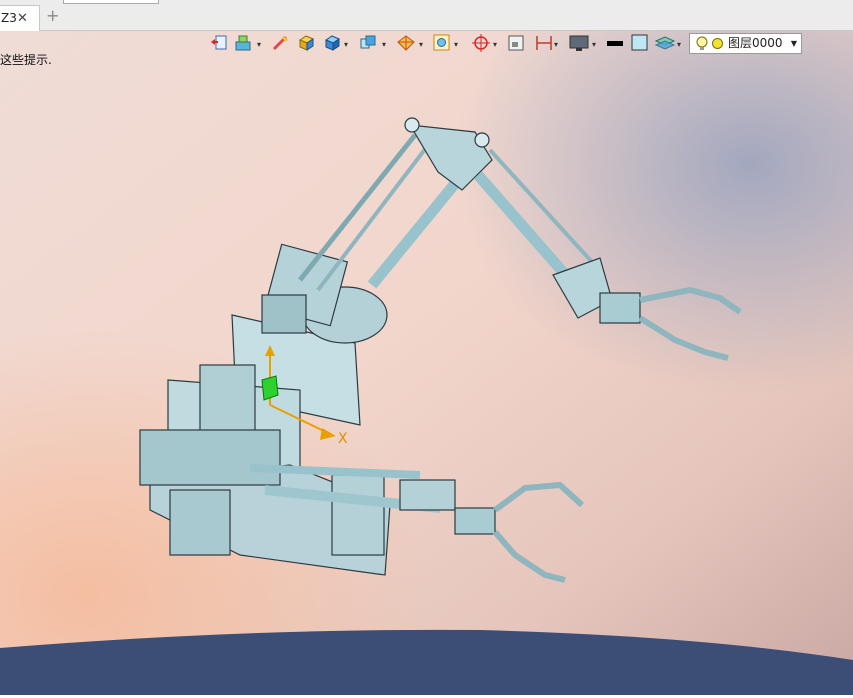 This screenshot has height=698, width=853. What do you see at coordinates (306, 44) in the screenshot?
I see `shaded-cube-icon` at bounding box center [306, 44].